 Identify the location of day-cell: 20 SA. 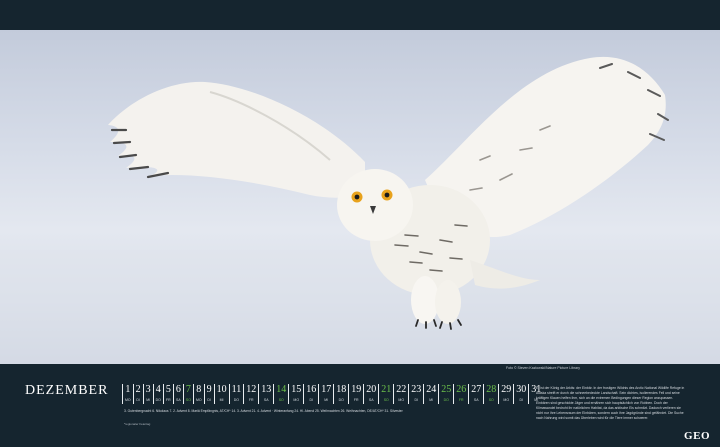
(370, 394).